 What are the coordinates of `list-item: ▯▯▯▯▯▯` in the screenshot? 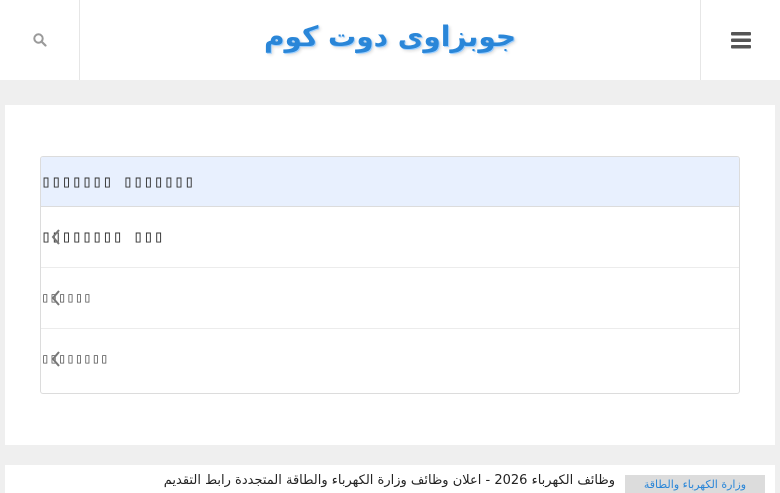 It's located at (390, 298).